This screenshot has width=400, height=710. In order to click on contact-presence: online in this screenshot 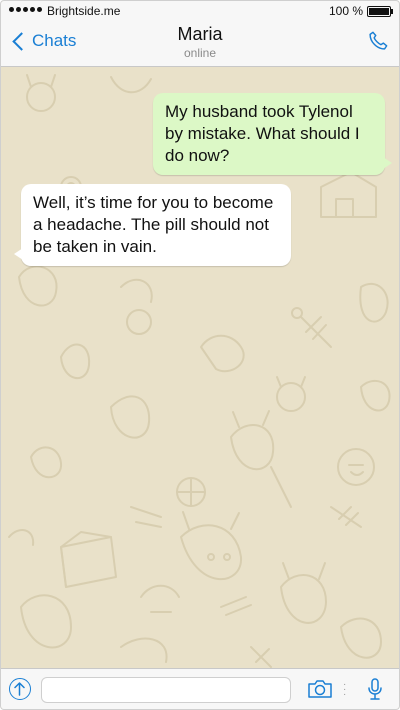, I will do `click(200, 53)`.